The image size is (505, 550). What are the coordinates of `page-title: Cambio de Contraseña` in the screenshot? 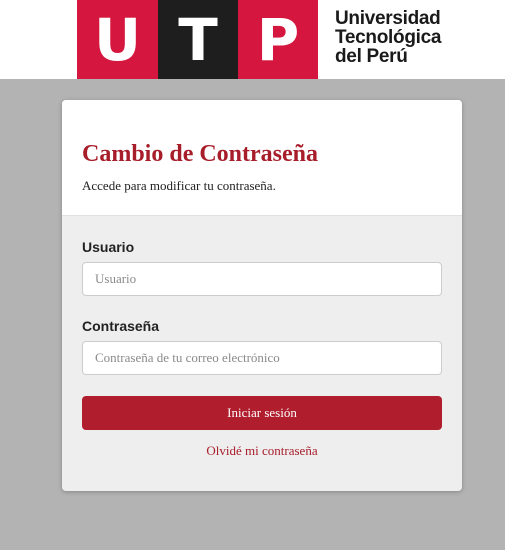 It's located at (200, 154).